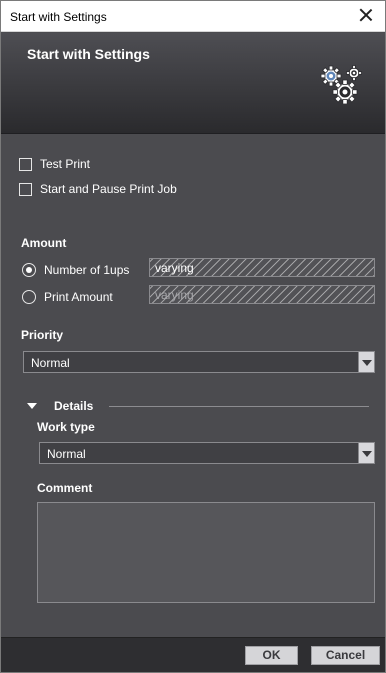 Image resolution: width=386 pixels, height=673 pixels. What do you see at coordinates (366, 15) in the screenshot?
I see `close-icon` at bounding box center [366, 15].